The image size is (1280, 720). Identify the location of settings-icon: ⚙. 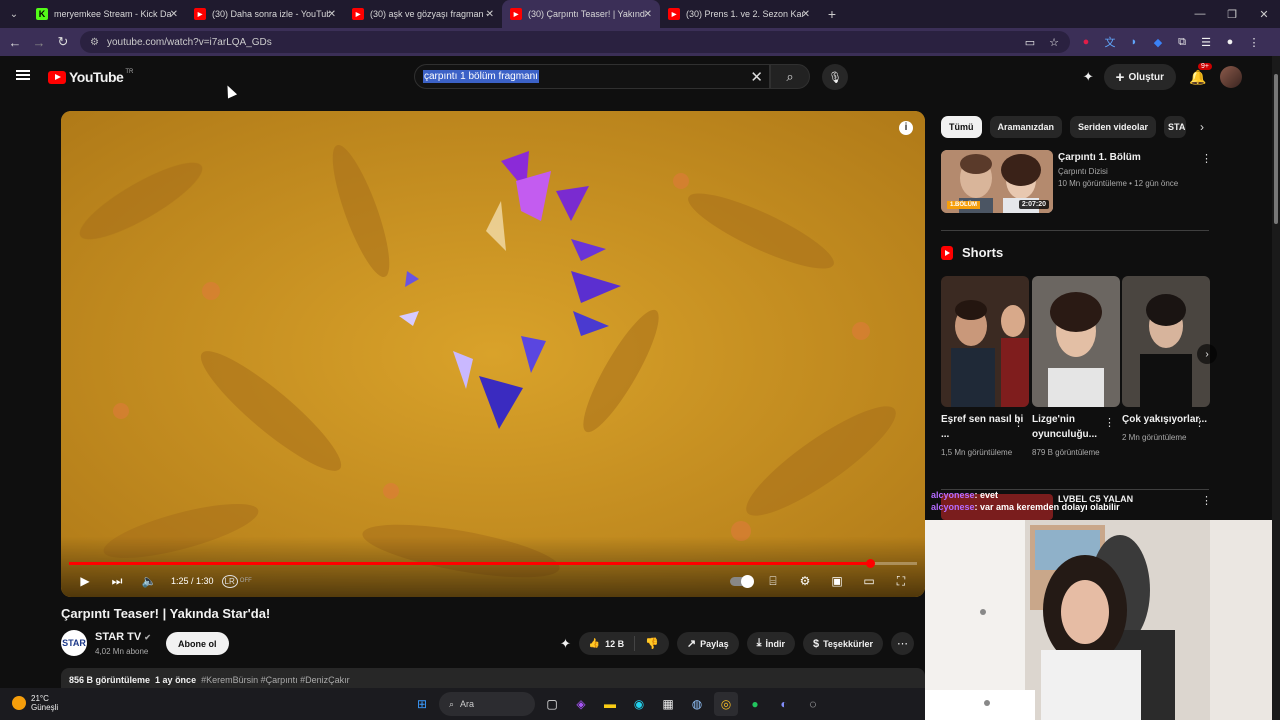
(805, 581).